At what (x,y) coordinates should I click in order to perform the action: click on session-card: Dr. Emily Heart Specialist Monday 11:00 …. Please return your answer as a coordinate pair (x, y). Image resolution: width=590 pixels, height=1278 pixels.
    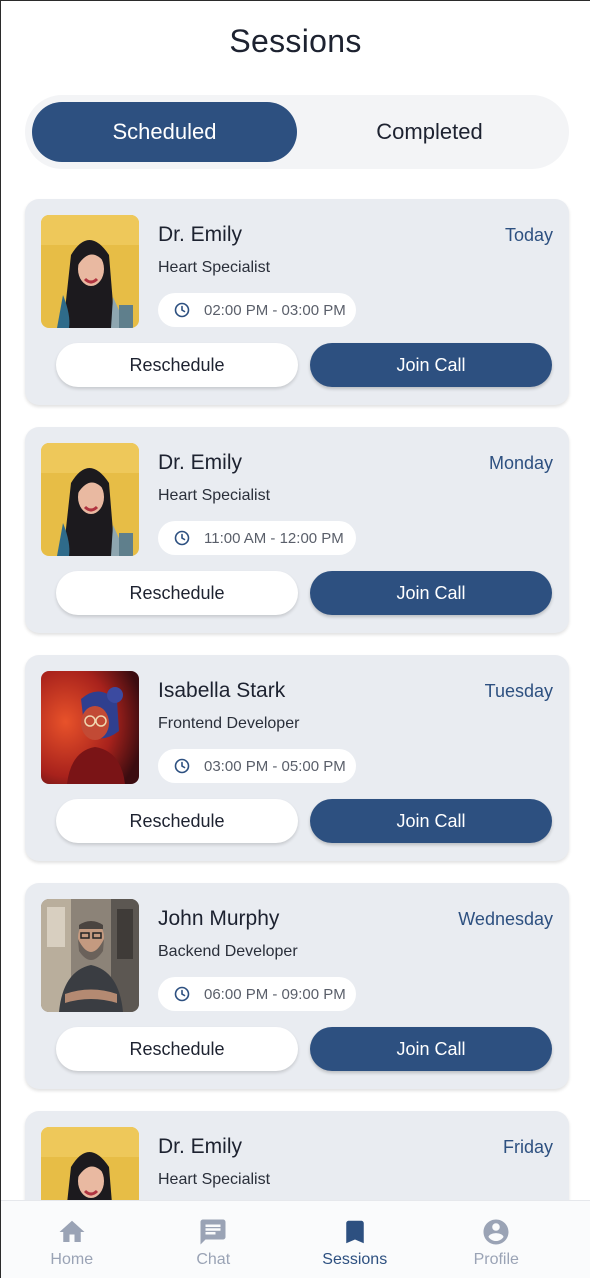
    Looking at the image, I should click on (297, 530).